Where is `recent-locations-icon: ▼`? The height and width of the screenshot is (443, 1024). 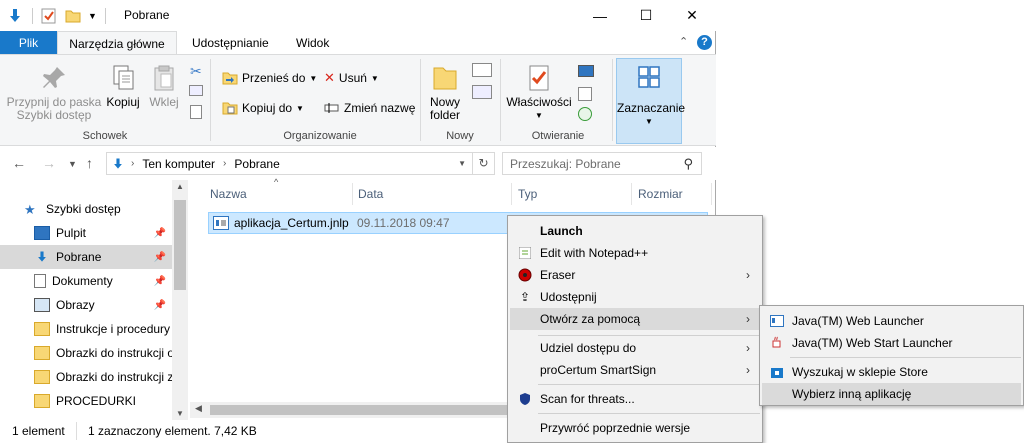 recent-locations-icon: ▼ is located at coordinates (72, 164).